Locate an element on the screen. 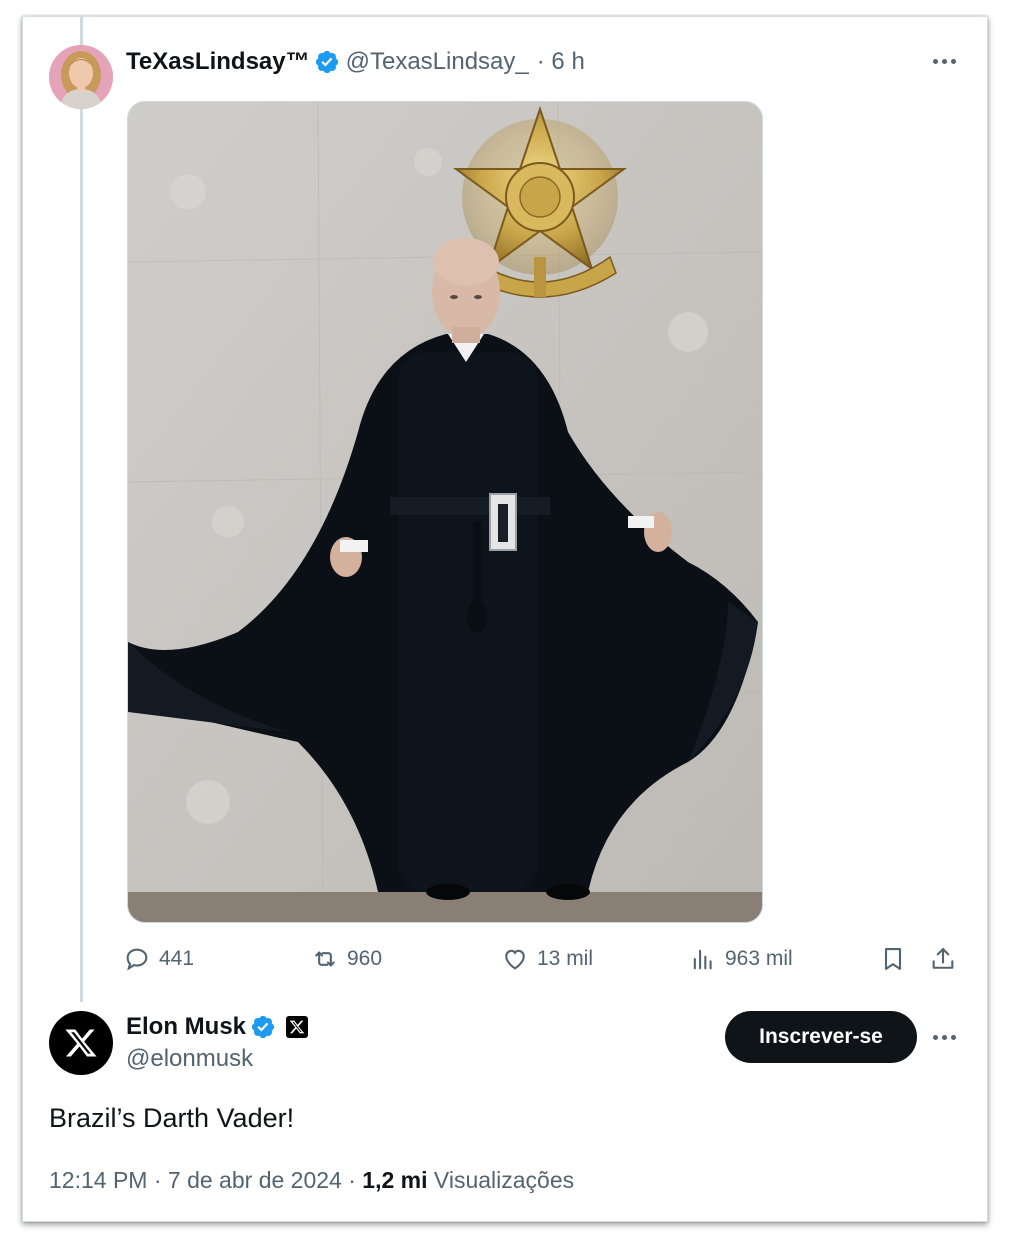 This screenshot has height=1248, width=1010. like-button: 13 mil is located at coordinates (547, 959).